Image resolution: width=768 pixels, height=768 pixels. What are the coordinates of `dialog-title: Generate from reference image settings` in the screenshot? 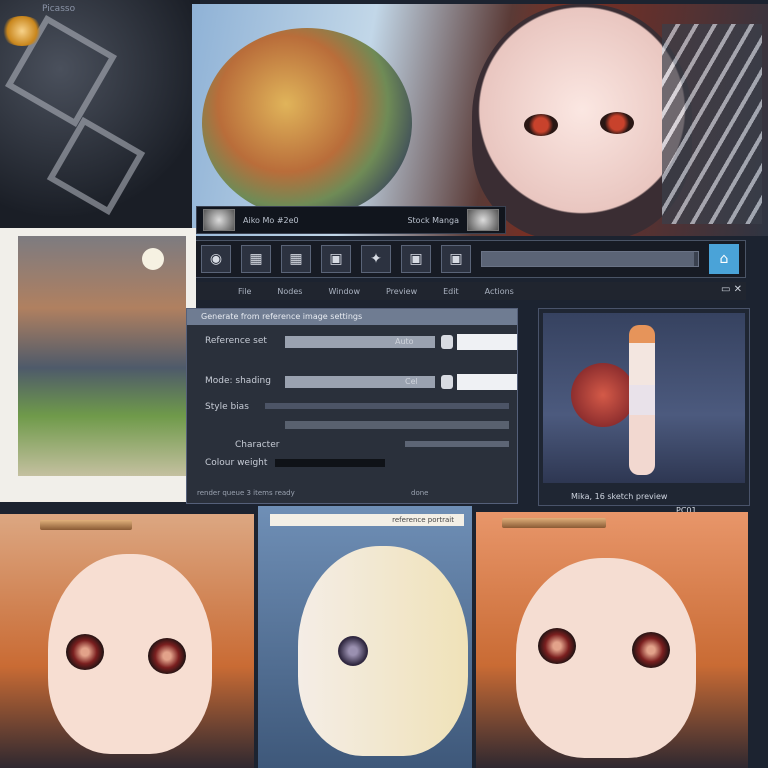 It's located at (282, 316).